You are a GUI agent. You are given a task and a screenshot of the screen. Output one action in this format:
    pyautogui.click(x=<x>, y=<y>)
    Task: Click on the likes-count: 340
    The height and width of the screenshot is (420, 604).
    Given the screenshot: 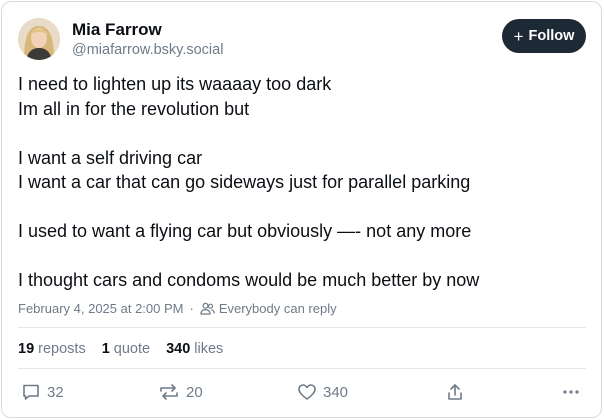 What is the action you would take?
    pyautogui.click(x=178, y=349)
    